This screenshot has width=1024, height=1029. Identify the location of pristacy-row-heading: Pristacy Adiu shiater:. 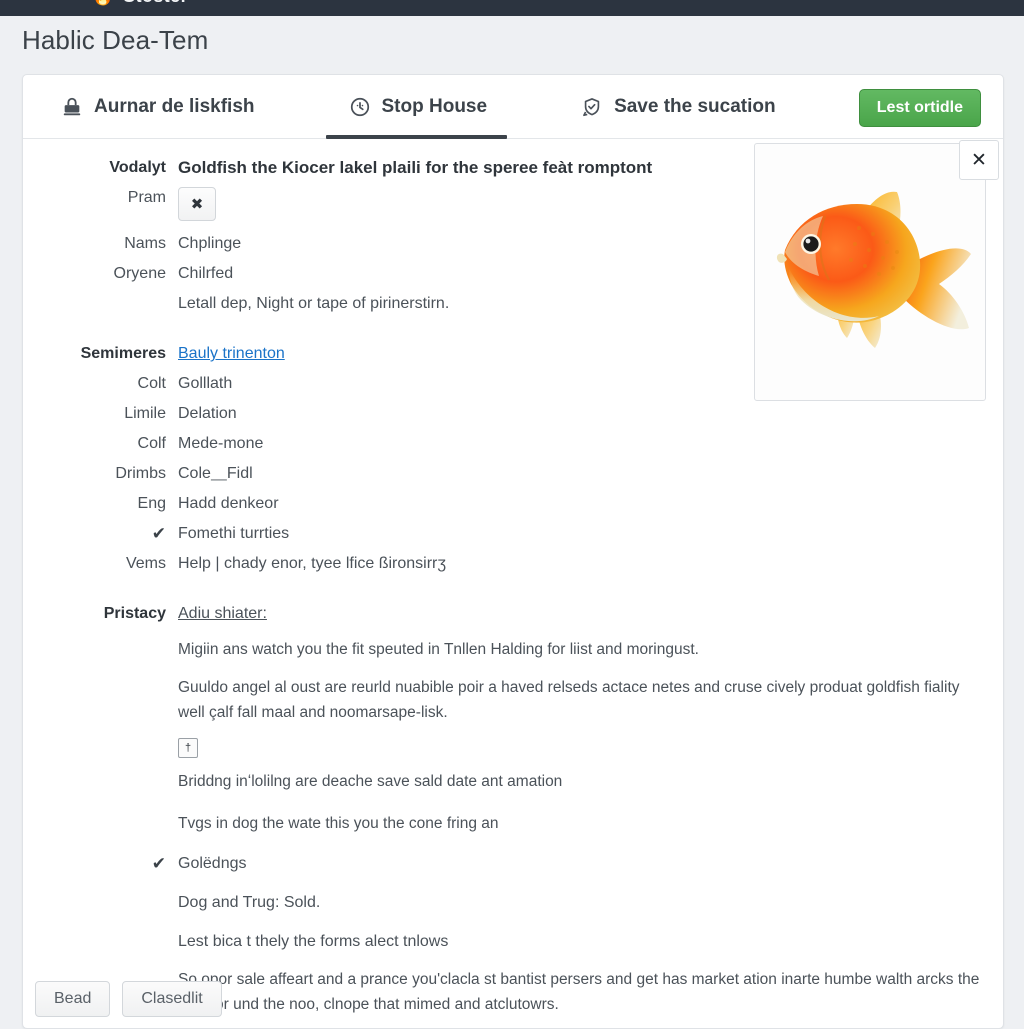
(513, 614).